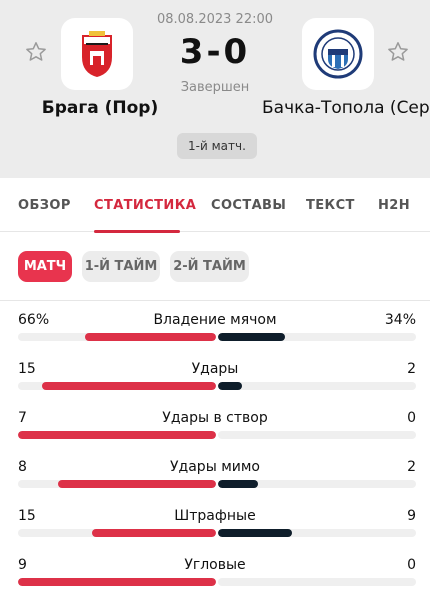  Describe the element at coordinates (215, 430) in the screenshot. I see `stat-row: 7 Удары в створ 0` at that location.